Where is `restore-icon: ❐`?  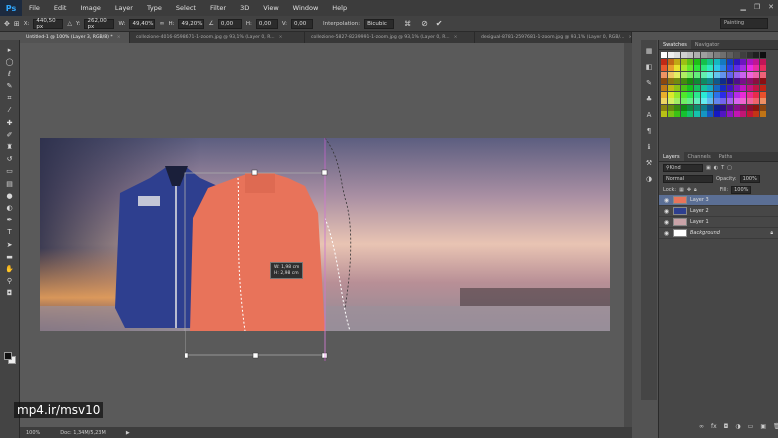 restore-icon: ❐ is located at coordinates (757, 7).